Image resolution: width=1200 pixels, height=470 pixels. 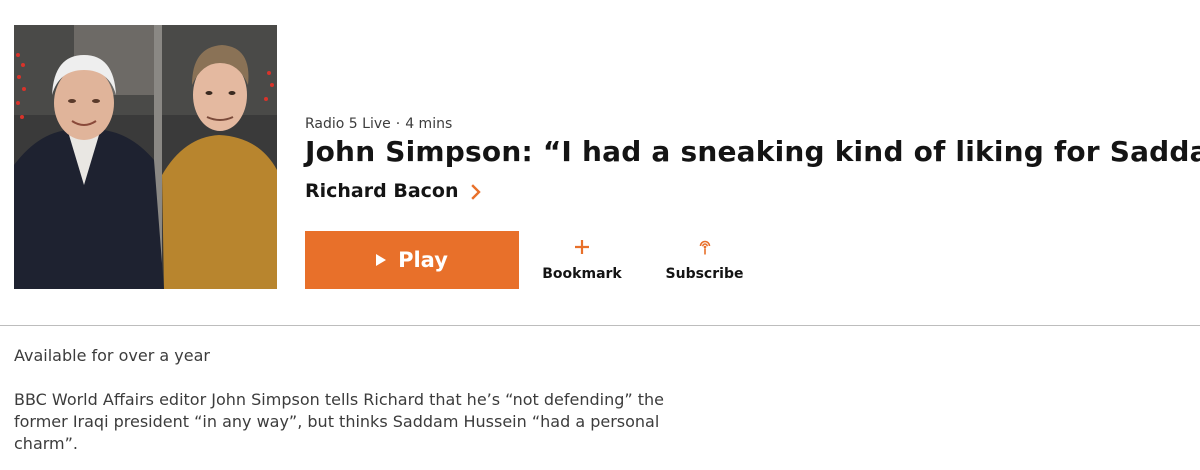 I want to click on play-button-label: Play, so click(x=423, y=260).